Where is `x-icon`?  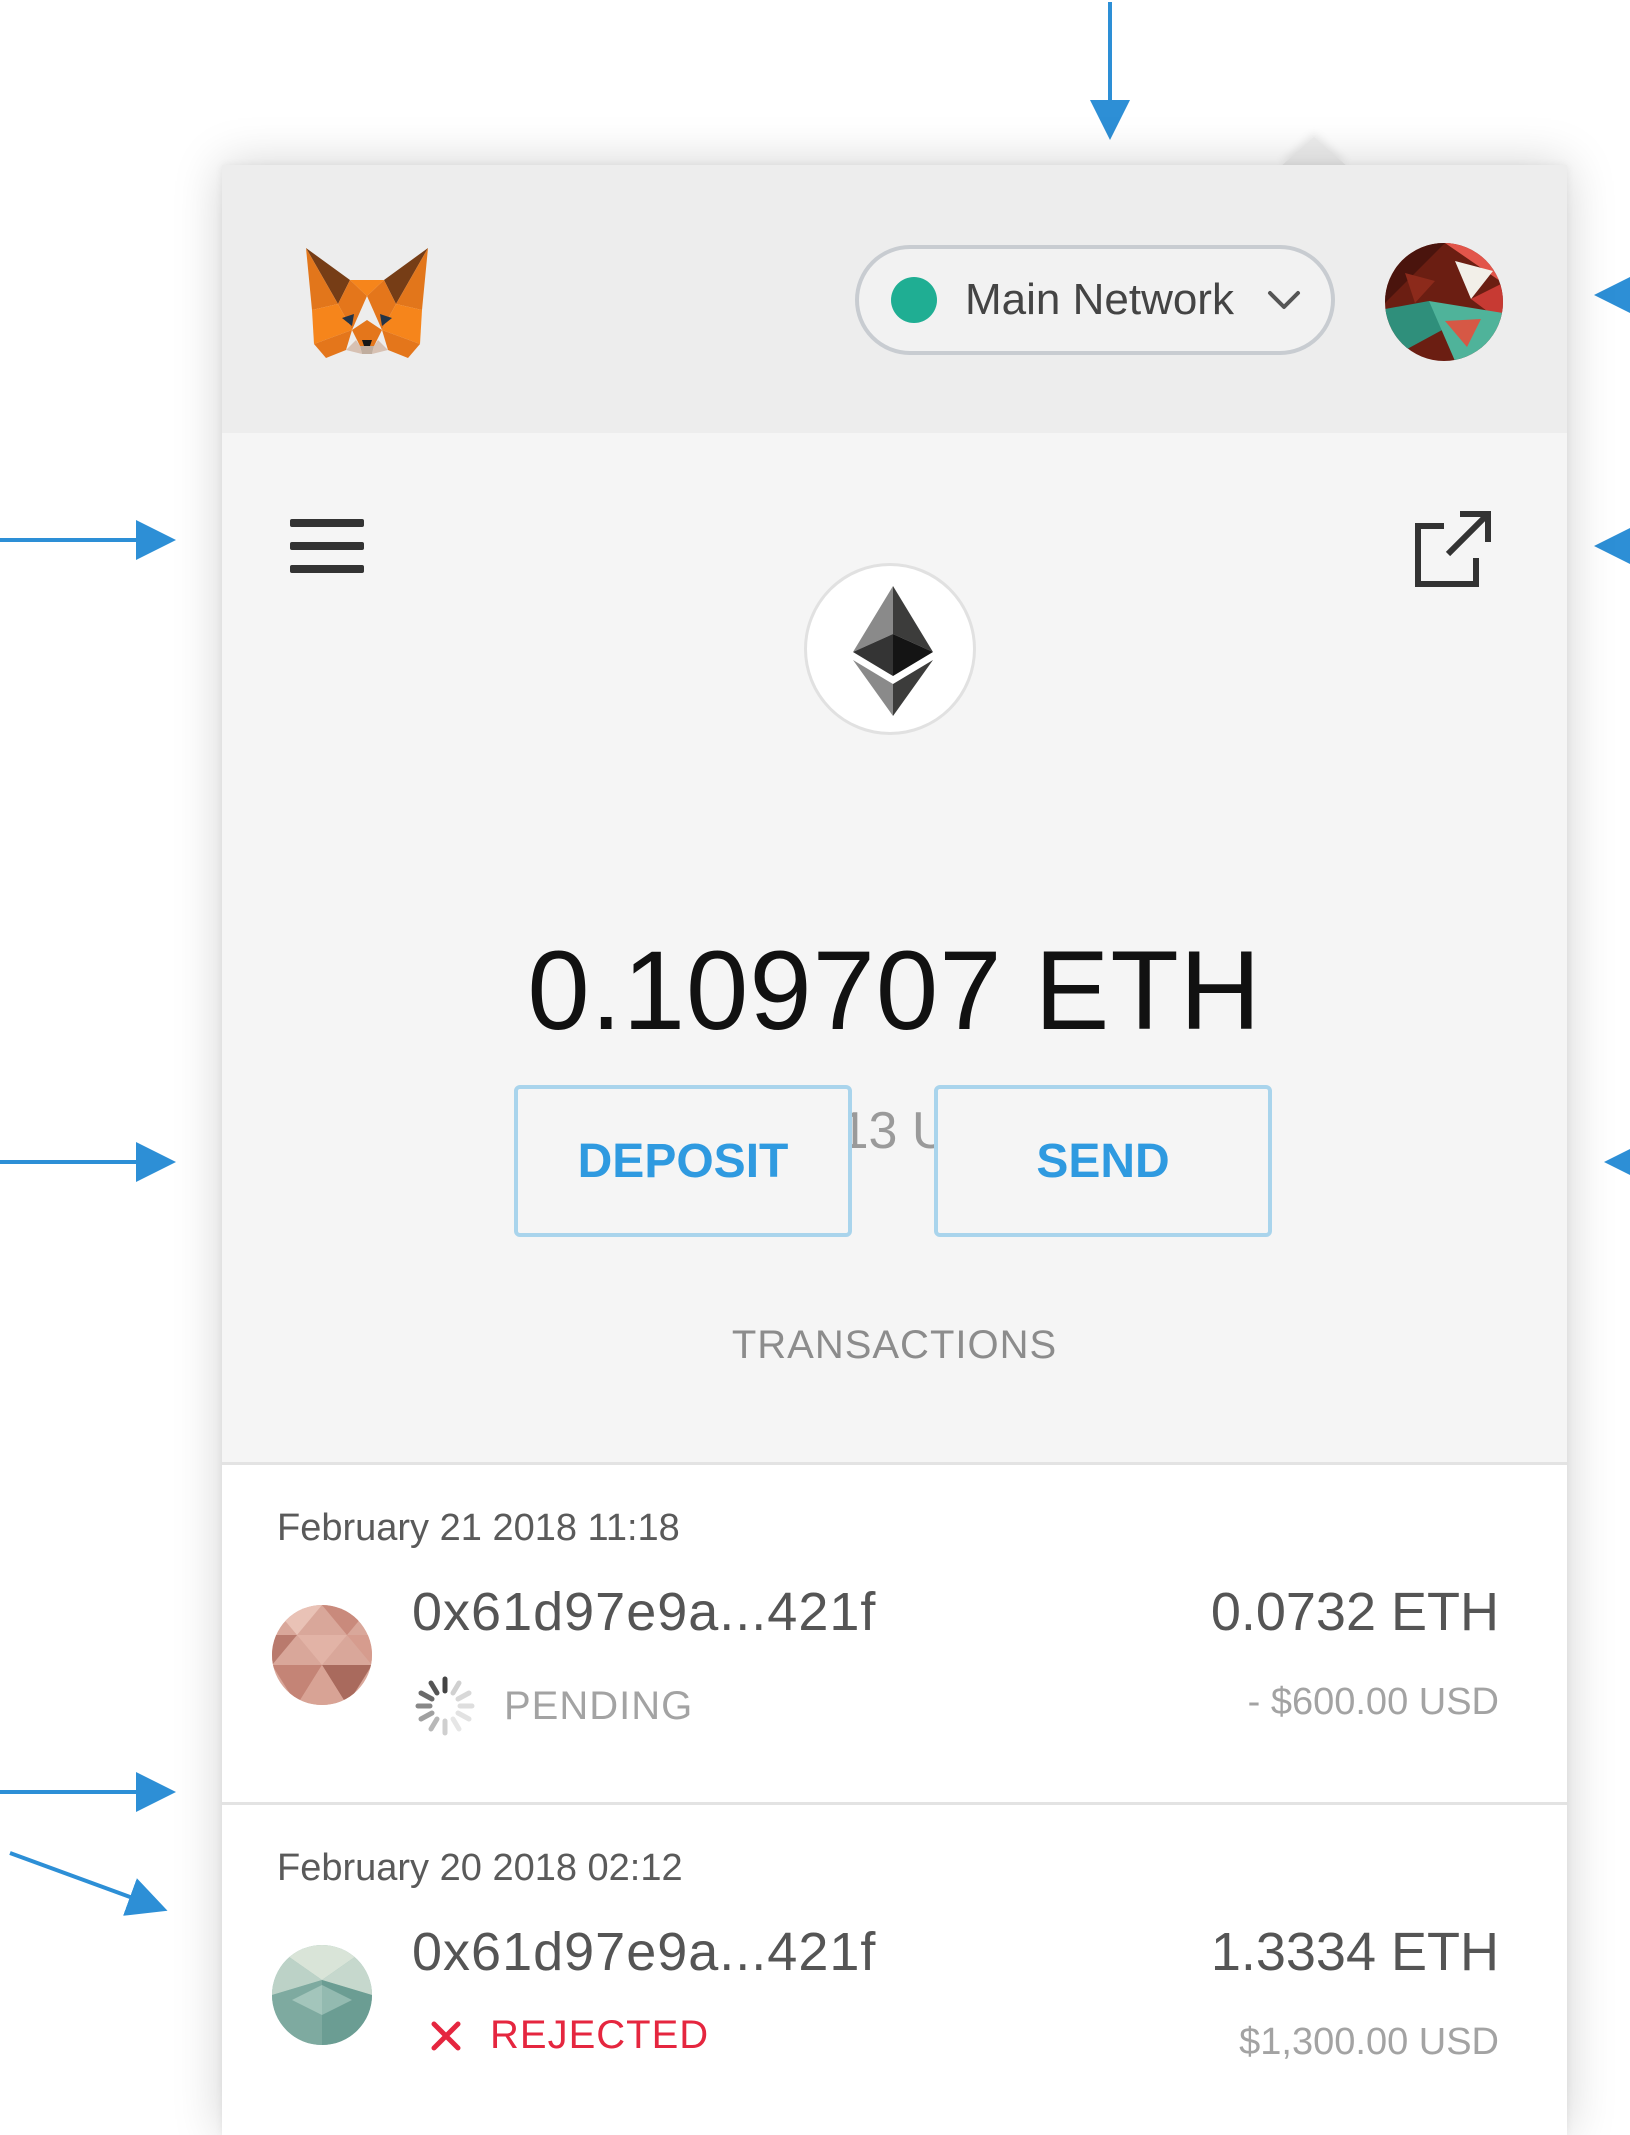
x-icon is located at coordinates (446, 2036).